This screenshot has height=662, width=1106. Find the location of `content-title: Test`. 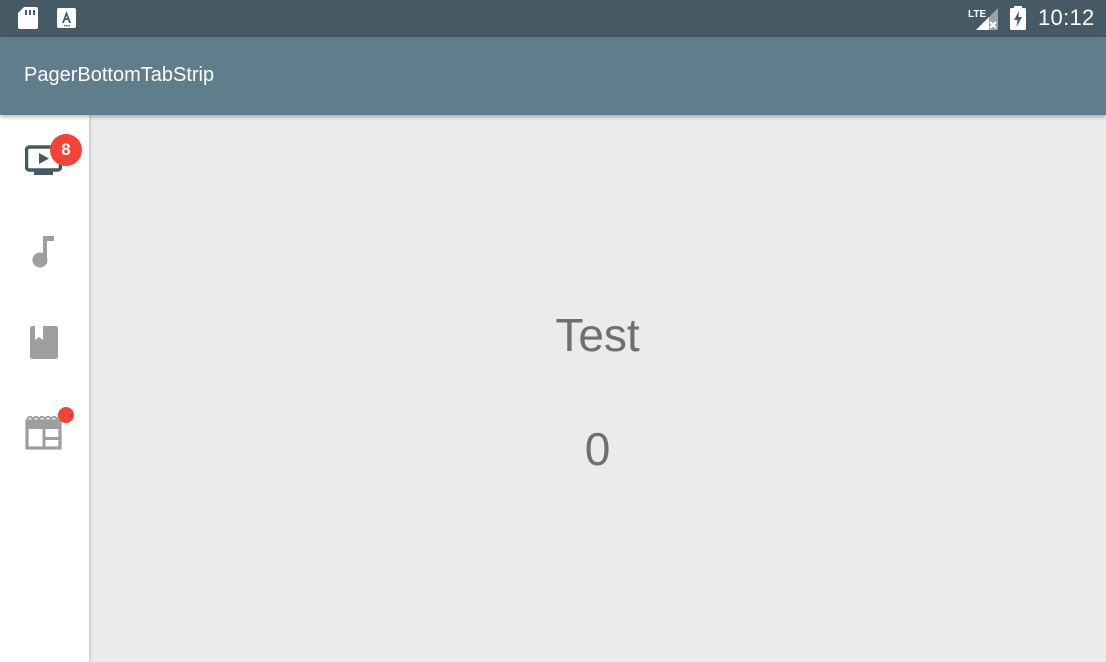

content-title: Test is located at coordinates (597, 335).